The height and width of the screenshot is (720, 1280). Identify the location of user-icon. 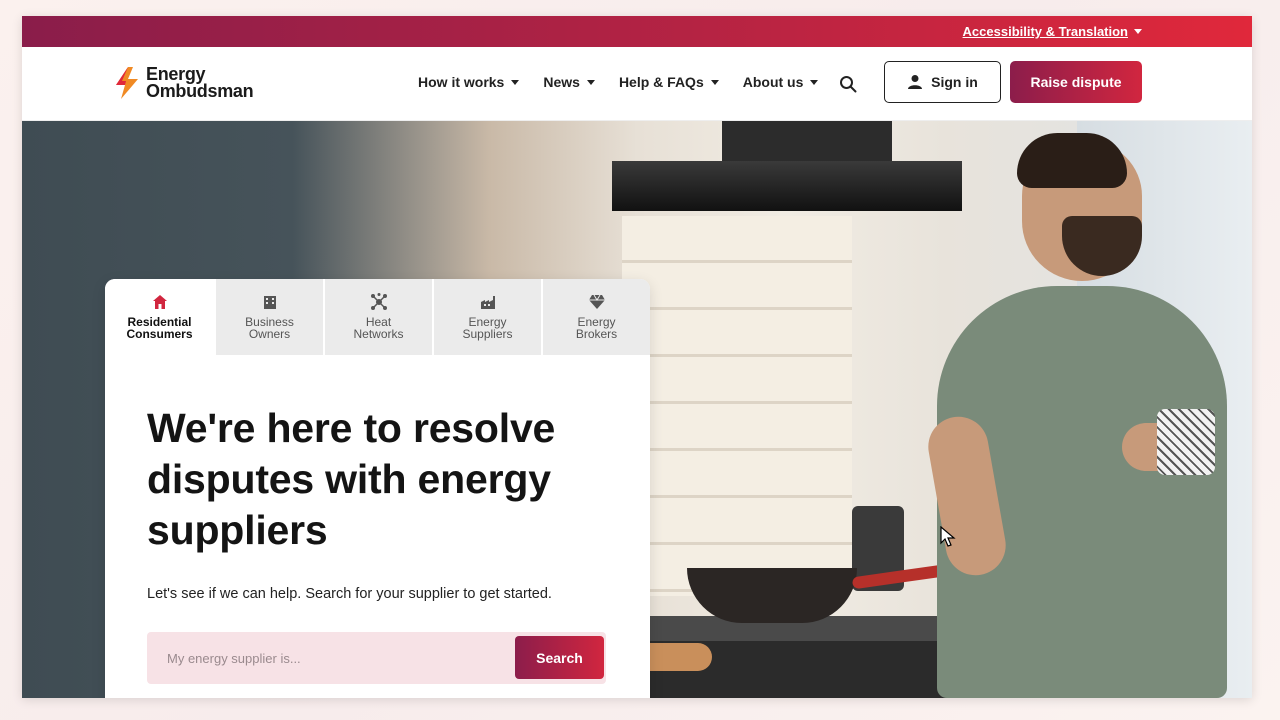
(915, 82).